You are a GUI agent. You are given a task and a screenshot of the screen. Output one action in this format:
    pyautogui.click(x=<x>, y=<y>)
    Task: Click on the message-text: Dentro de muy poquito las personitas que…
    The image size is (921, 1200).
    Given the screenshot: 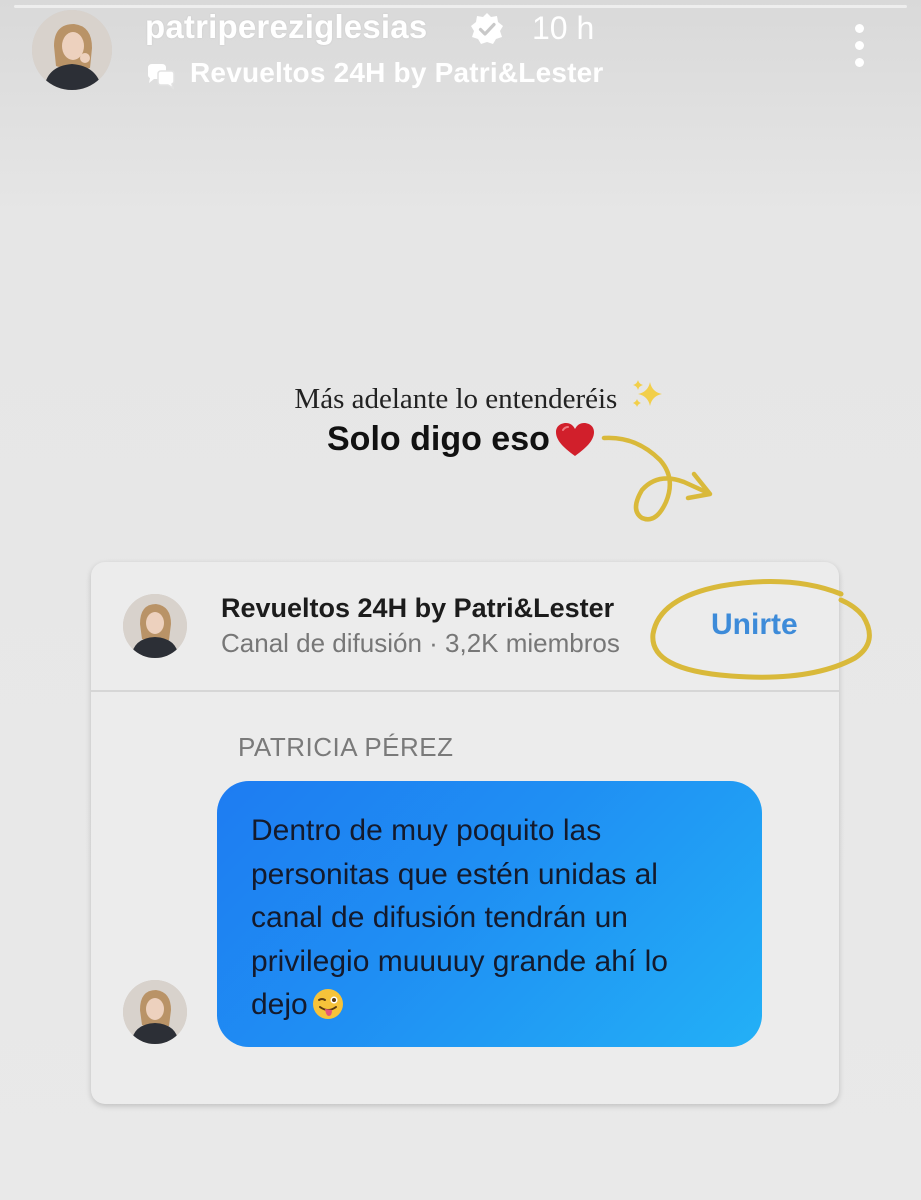 What is the action you would take?
    pyautogui.click(x=494, y=918)
    